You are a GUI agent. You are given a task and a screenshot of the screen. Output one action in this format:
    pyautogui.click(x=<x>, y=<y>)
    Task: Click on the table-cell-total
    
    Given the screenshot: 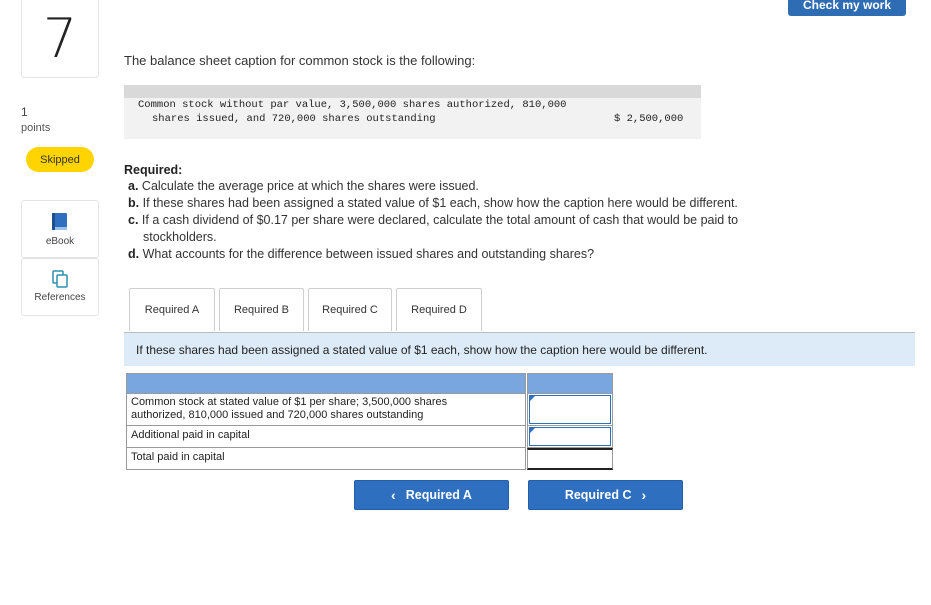 What is the action you would take?
    pyautogui.click(x=570, y=459)
    